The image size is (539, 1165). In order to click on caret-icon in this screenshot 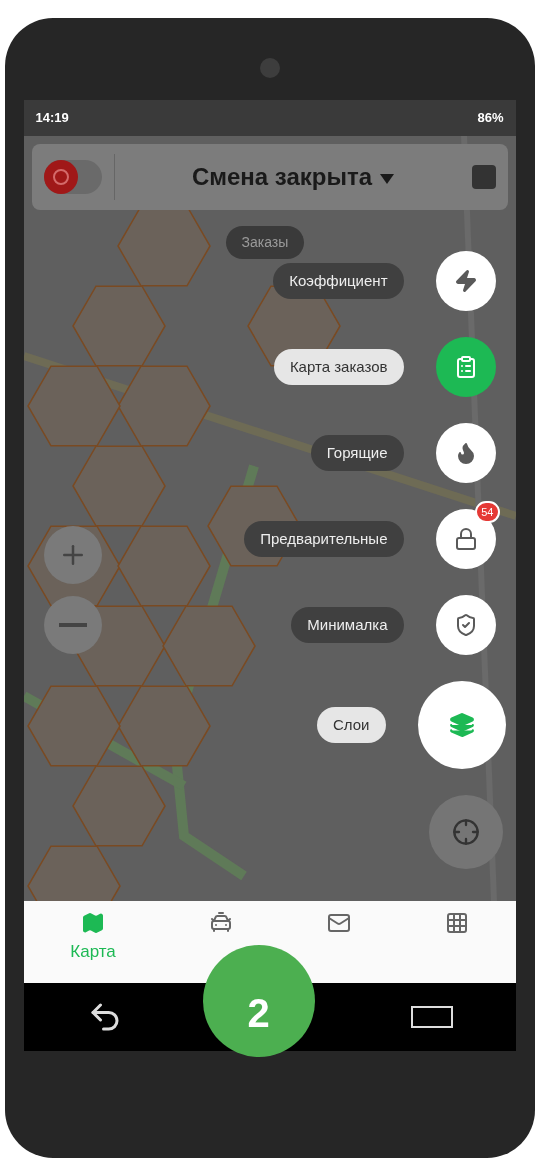, I will do `click(387, 178)`.